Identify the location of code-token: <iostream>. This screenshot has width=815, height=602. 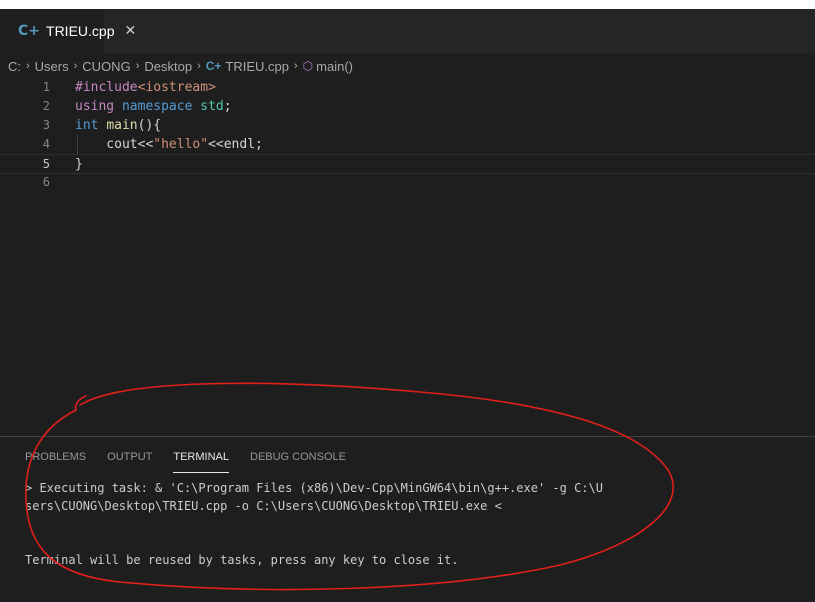
(176, 87).